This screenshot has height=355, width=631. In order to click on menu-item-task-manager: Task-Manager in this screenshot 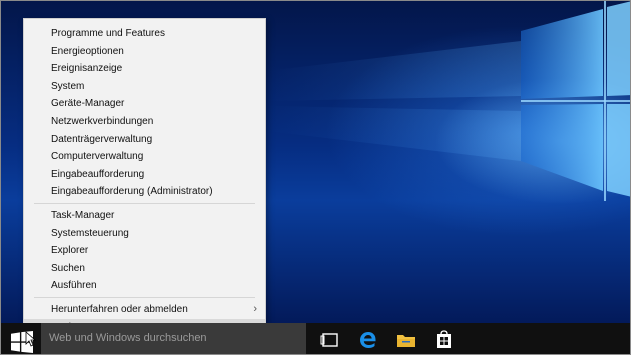, I will do `click(144, 215)`.